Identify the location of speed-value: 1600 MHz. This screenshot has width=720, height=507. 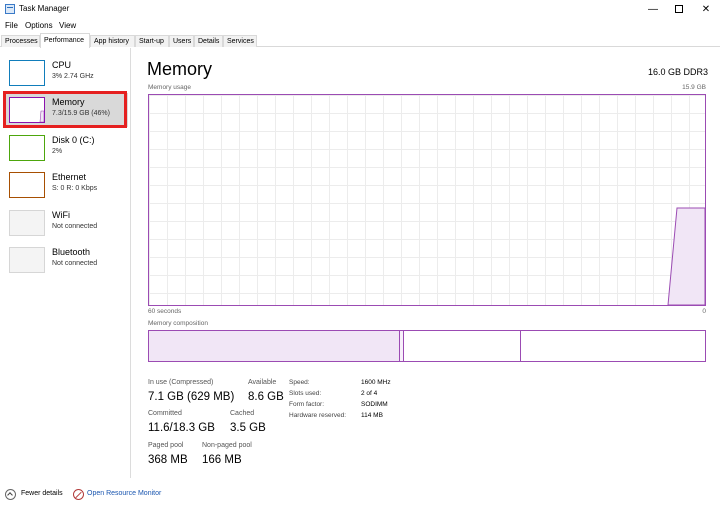
(376, 382).